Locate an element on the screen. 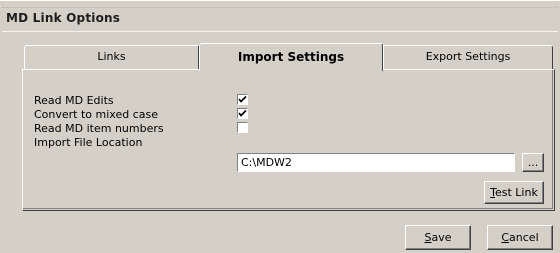 This screenshot has height=253, width=560. cancel-button: Cancel is located at coordinates (520, 237).